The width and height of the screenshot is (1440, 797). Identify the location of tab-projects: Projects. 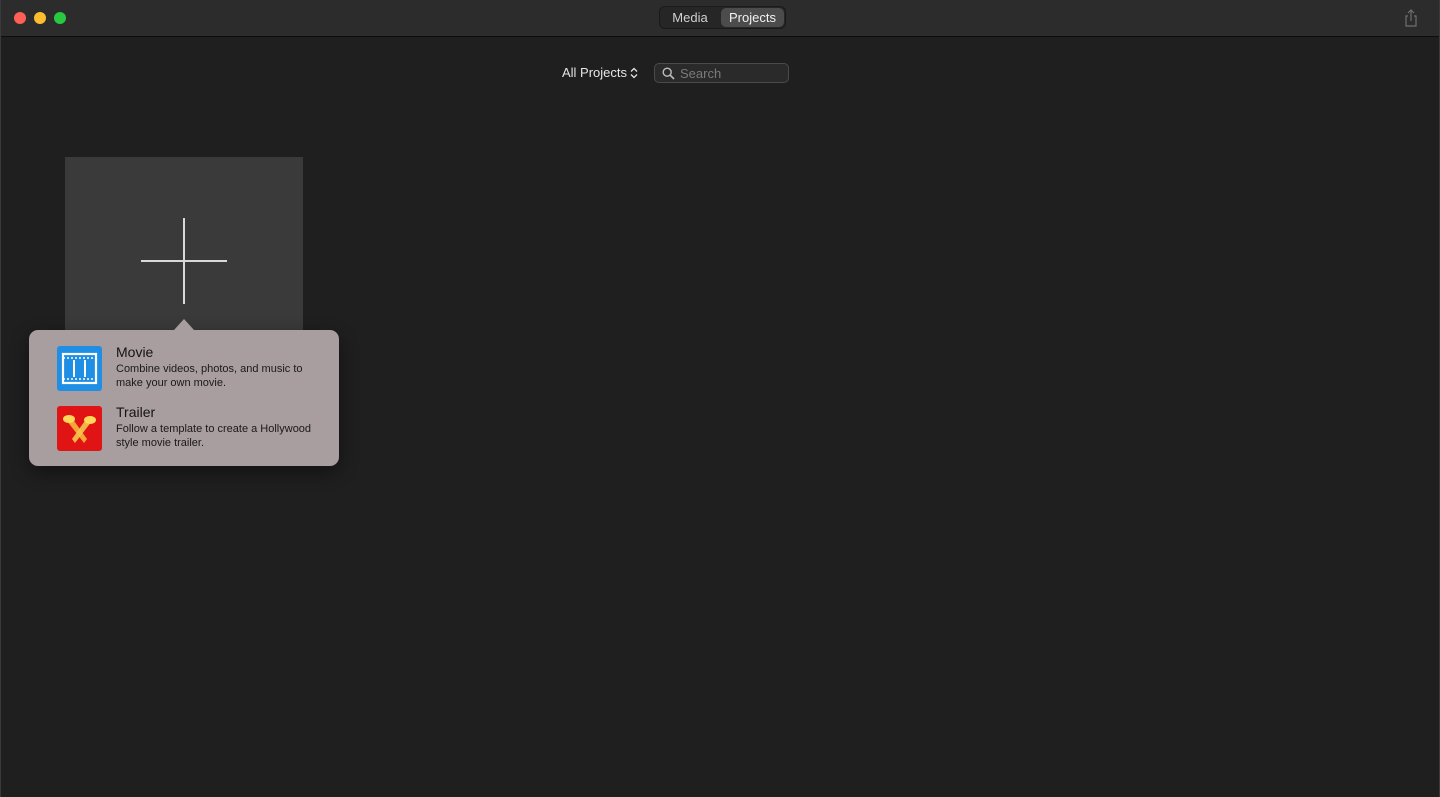
(752, 17).